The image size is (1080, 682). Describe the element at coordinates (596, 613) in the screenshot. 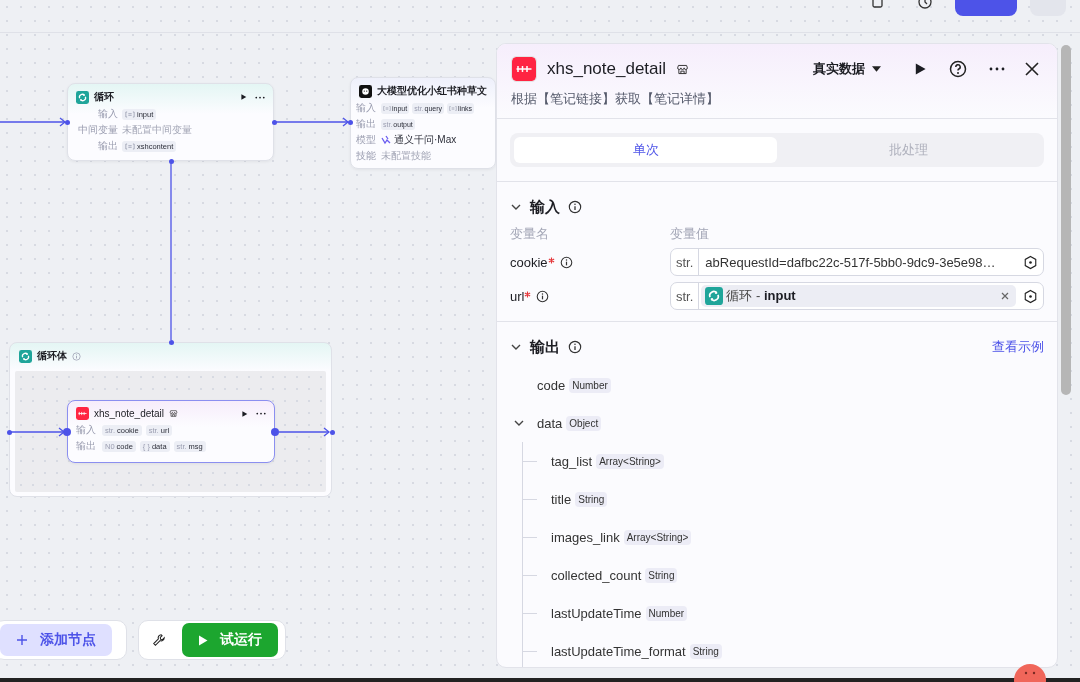

I see `output-field-name: lastUpdateTime` at that location.